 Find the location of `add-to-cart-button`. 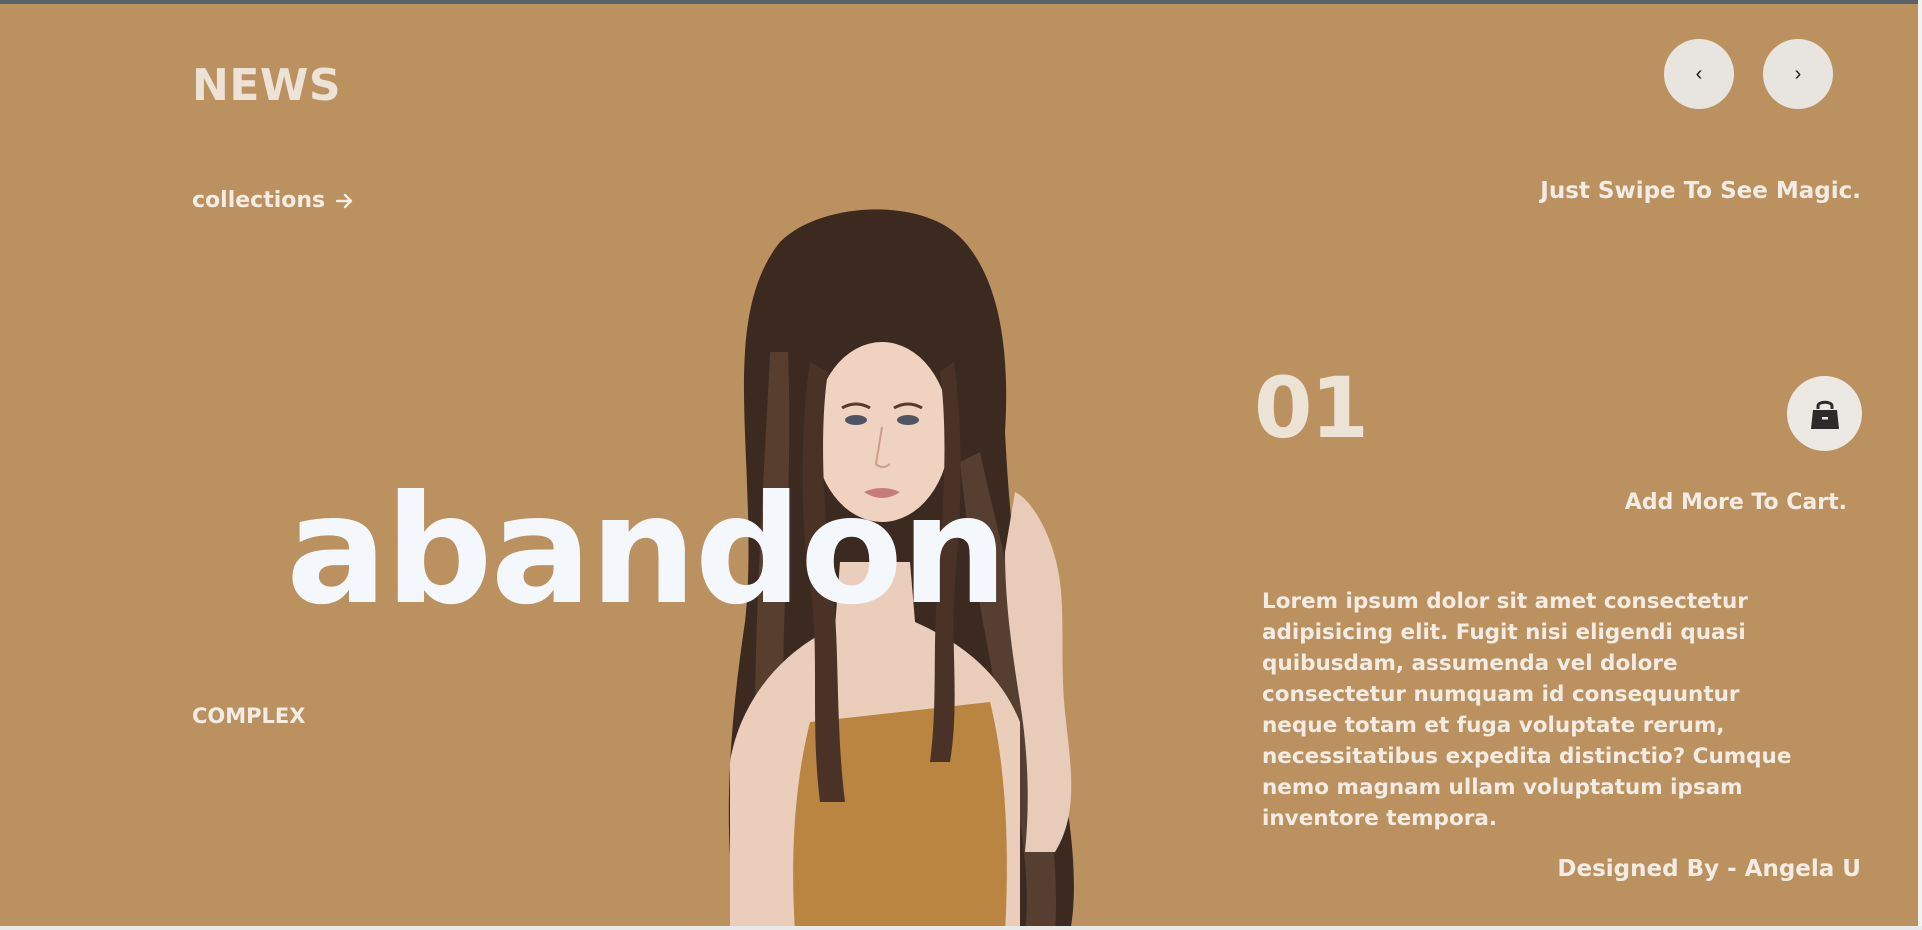

add-to-cart-button is located at coordinates (1824, 413).